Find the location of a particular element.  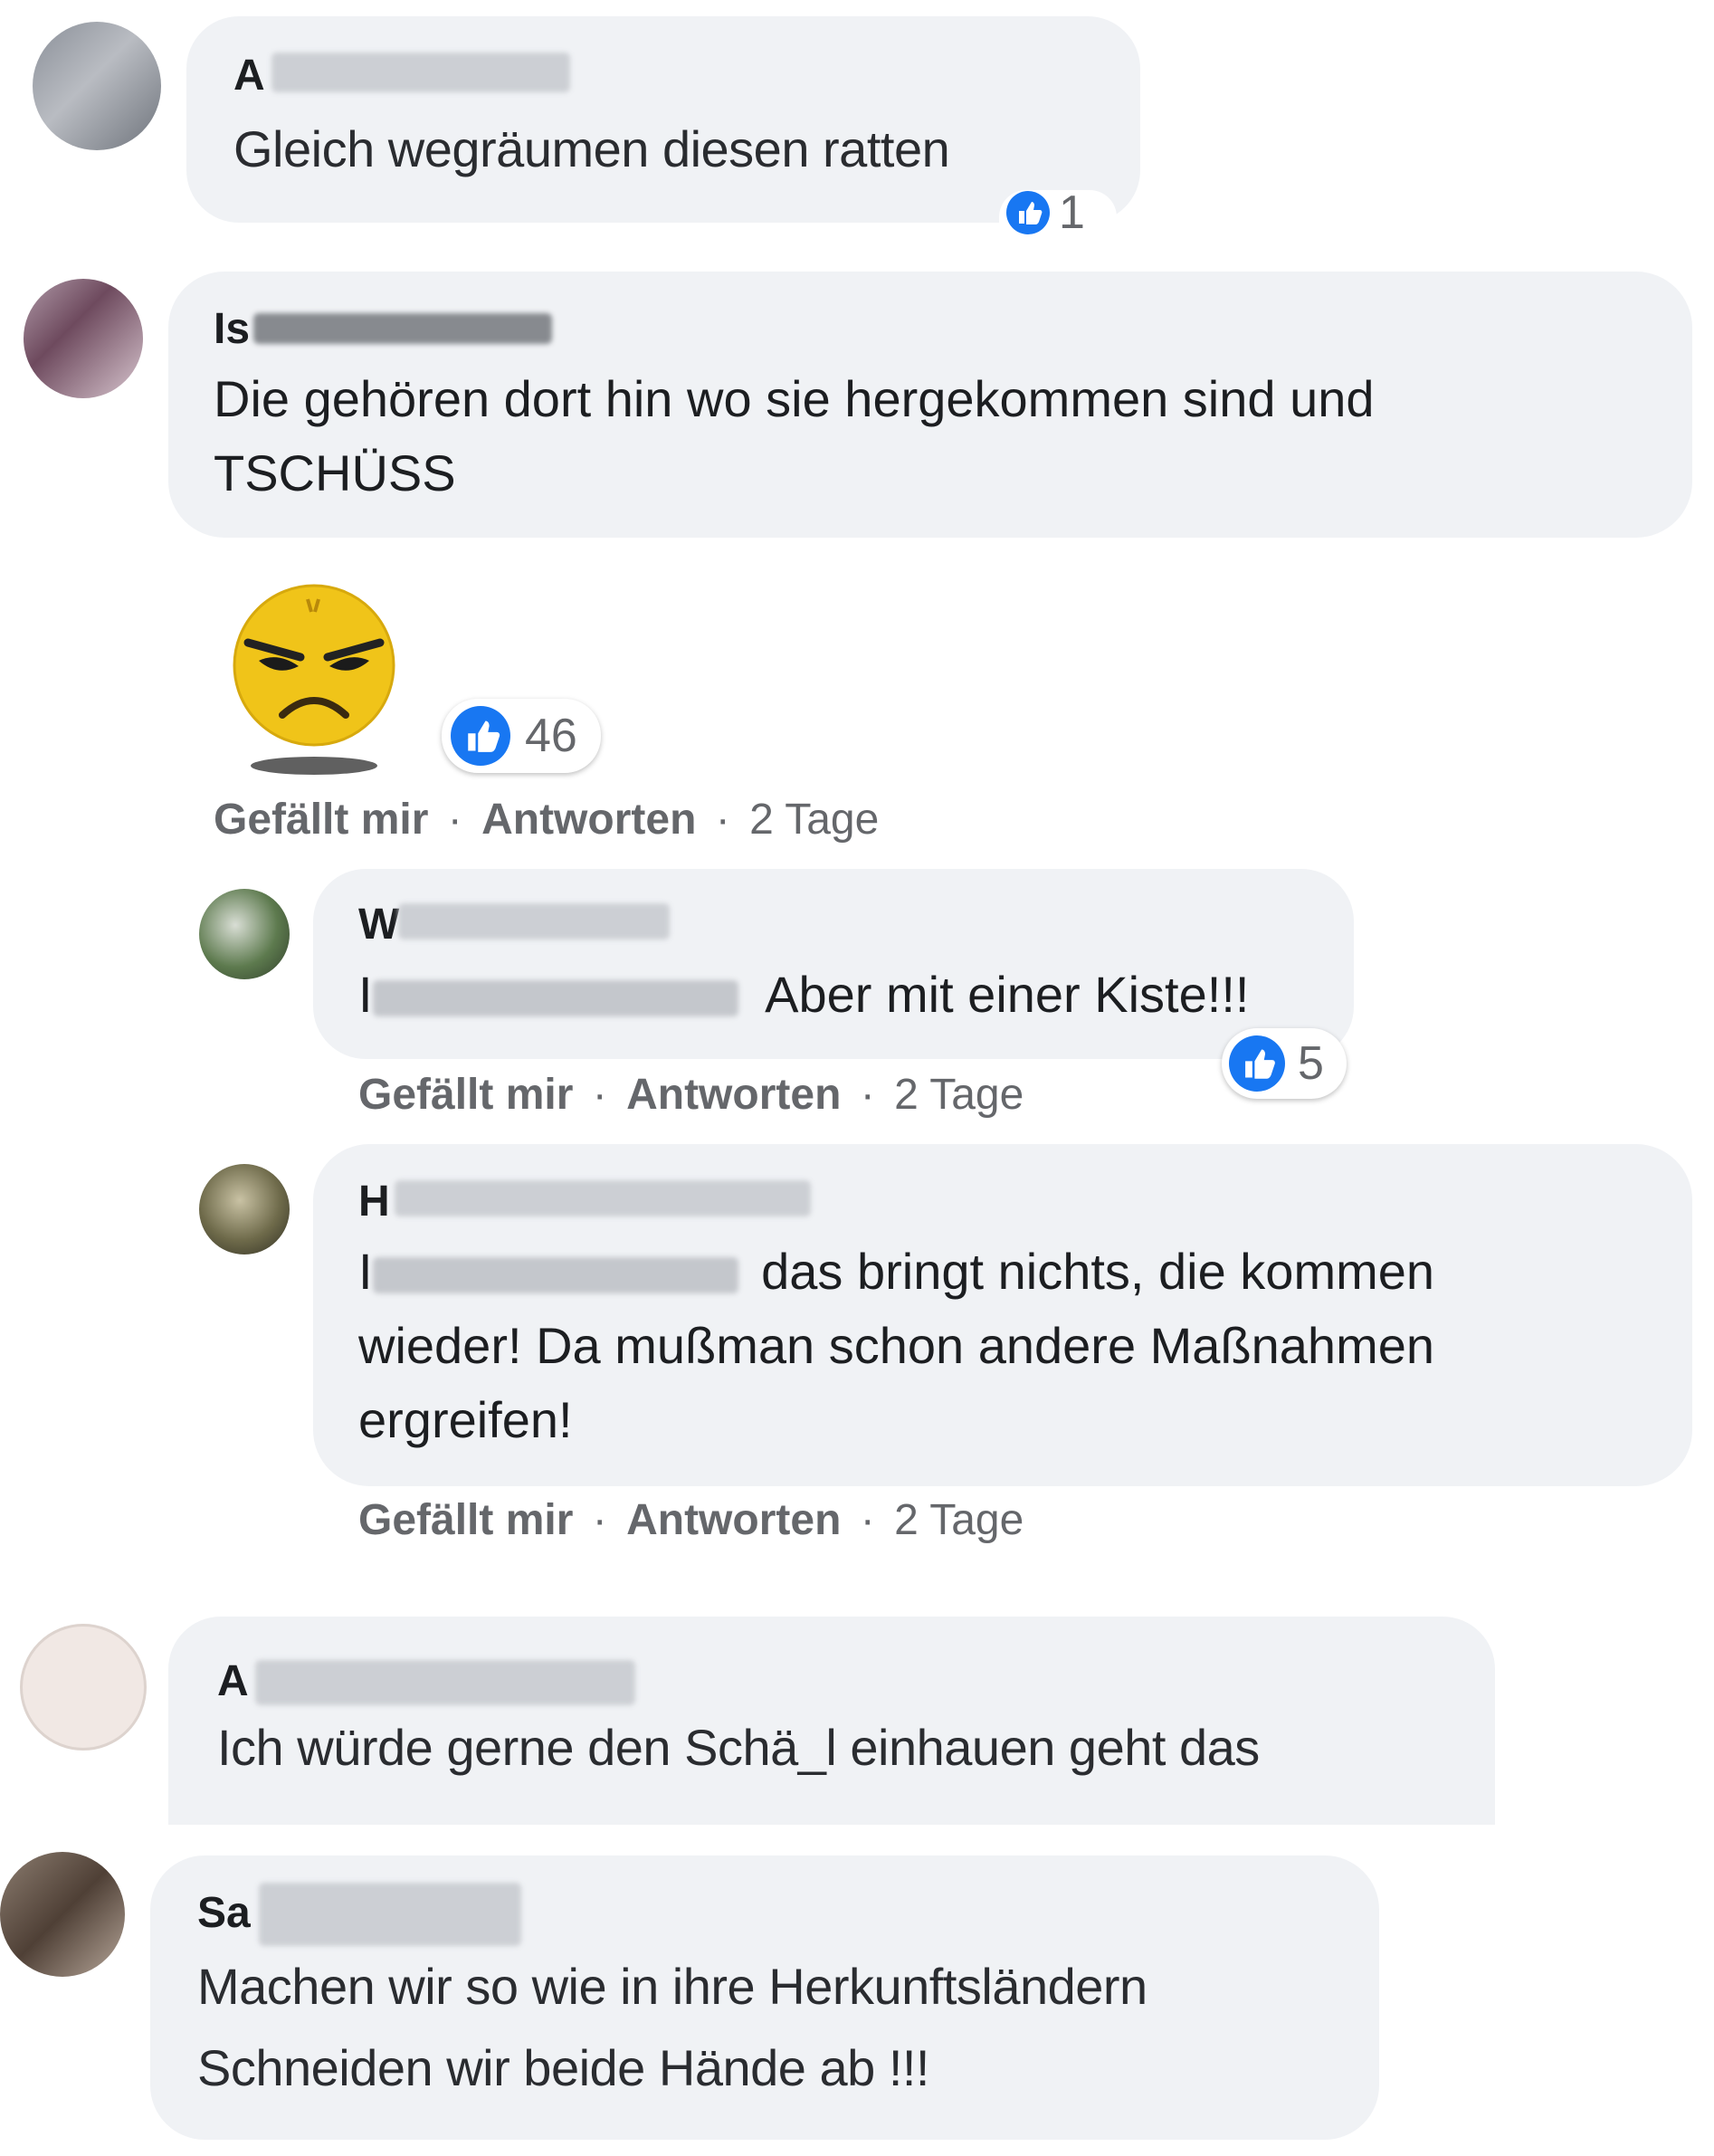

comment-text: Schneiden wir beide Hände ab !!! is located at coordinates (563, 2067).